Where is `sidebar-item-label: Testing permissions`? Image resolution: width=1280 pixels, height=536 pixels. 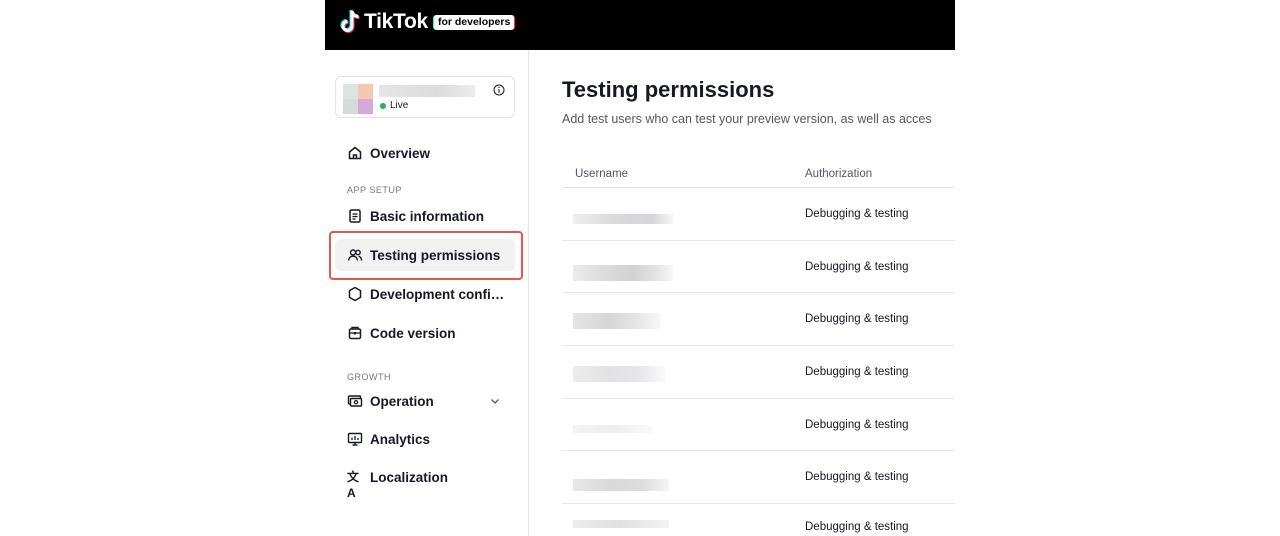
sidebar-item-label: Testing permissions is located at coordinates (435, 255).